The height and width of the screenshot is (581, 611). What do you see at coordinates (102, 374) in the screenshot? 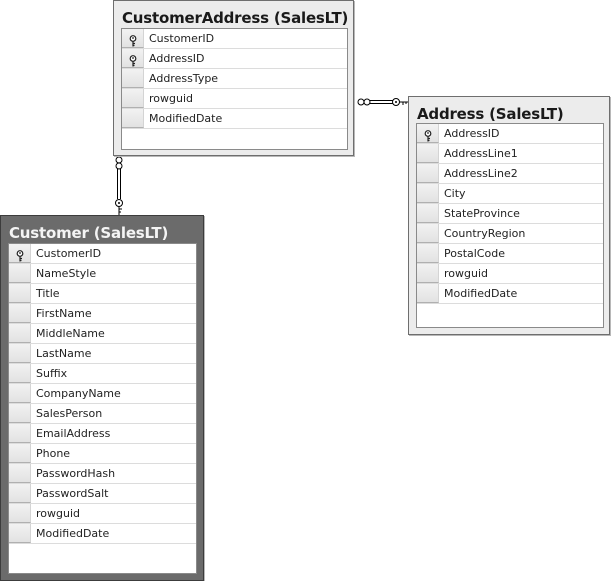
I see `column-row: Suffix` at bounding box center [102, 374].